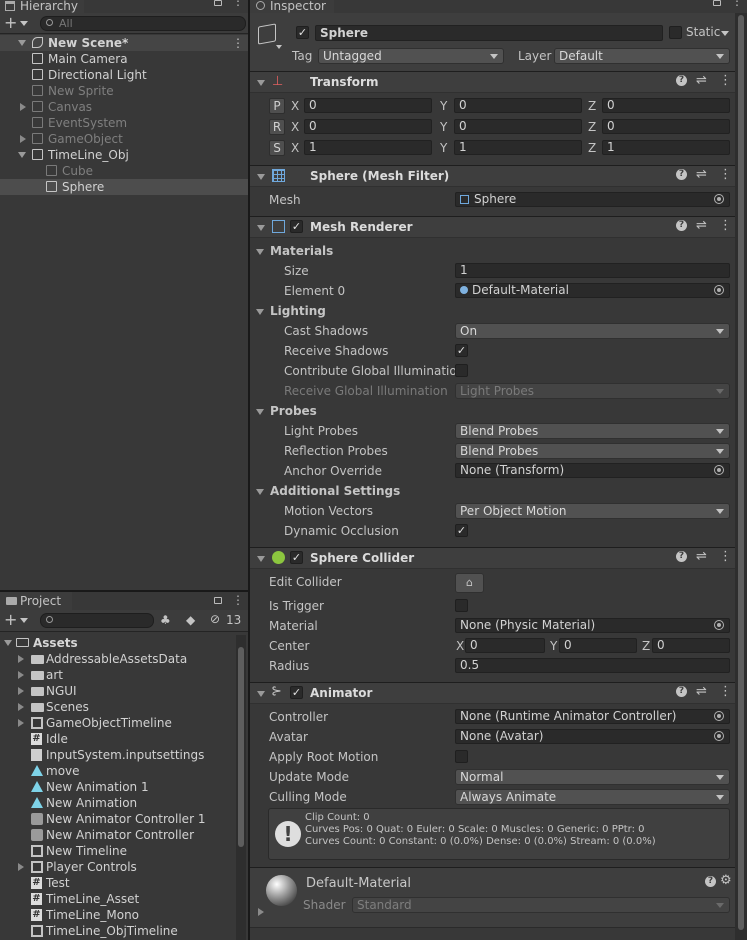  Describe the element at coordinates (737, 3) in the screenshot. I see `inspector-menu-icon: ⋮` at that location.